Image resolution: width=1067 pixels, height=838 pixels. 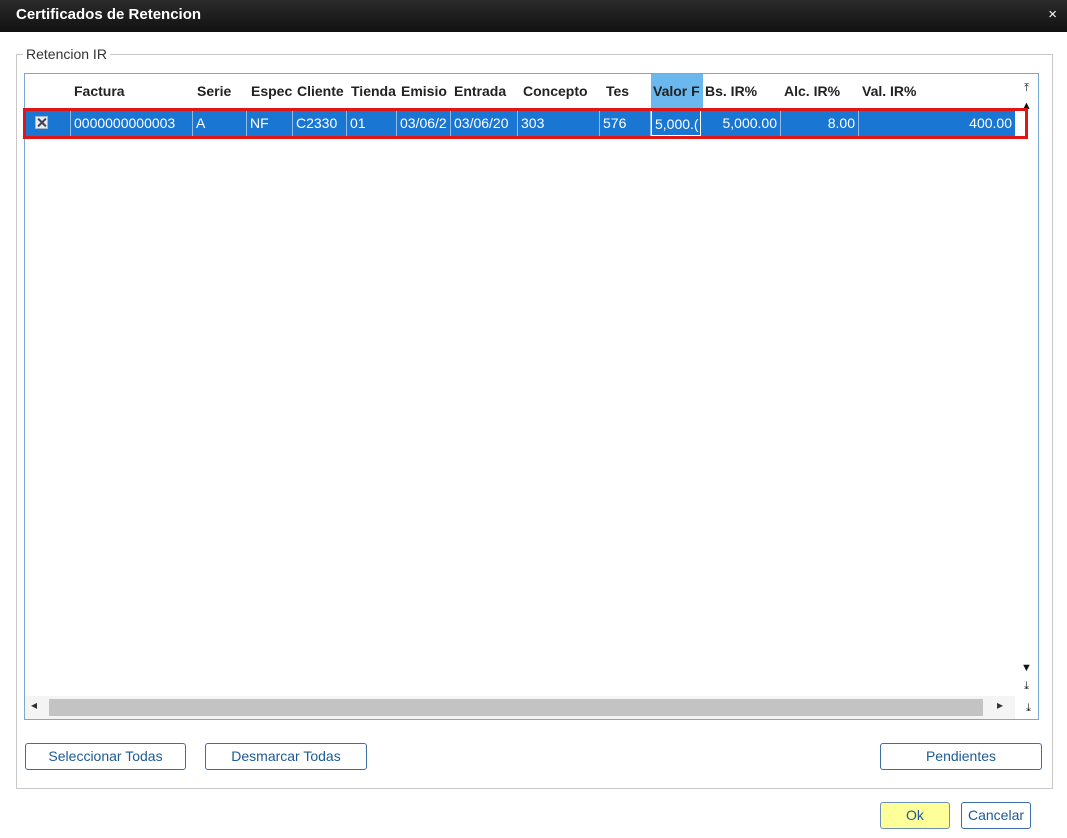 I want to click on group-label: Retencion IR, so click(x=66, y=54).